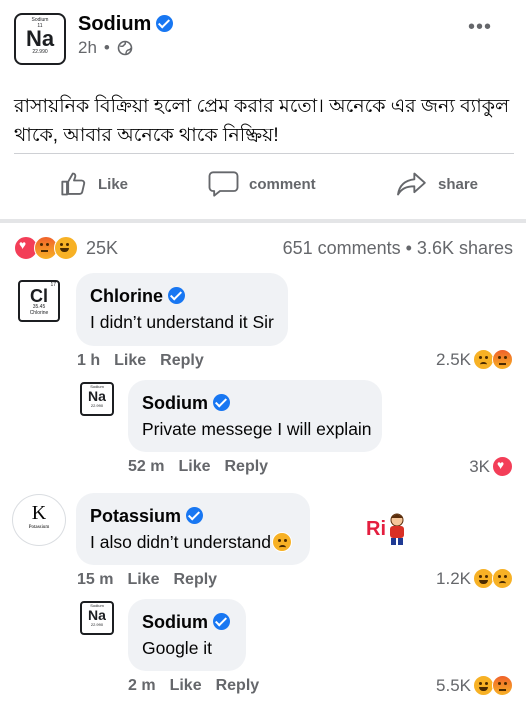 This screenshot has height=718, width=526. I want to click on comment-time: 1 h, so click(88, 360).